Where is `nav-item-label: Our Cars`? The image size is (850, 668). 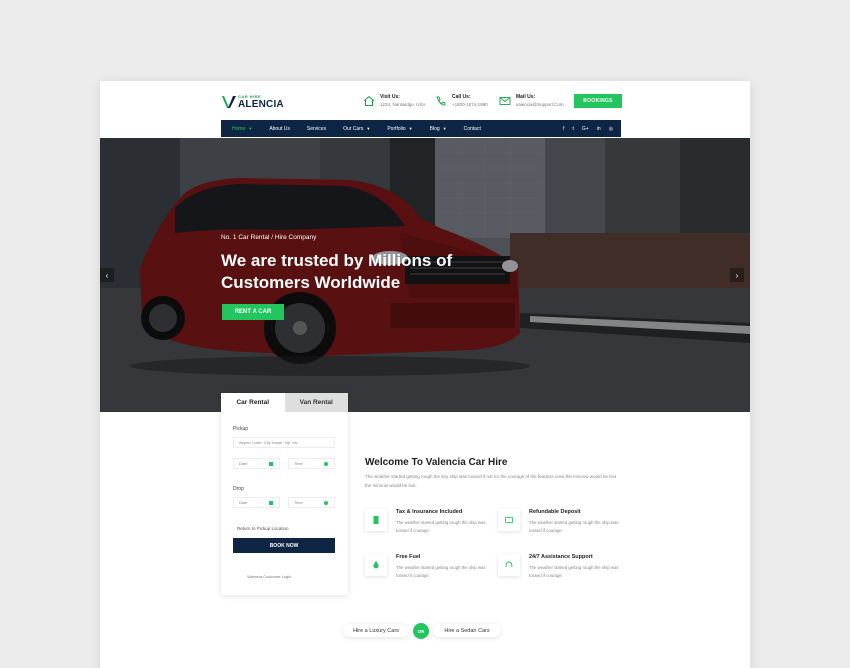 nav-item-label: Our Cars is located at coordinates (353, 128).